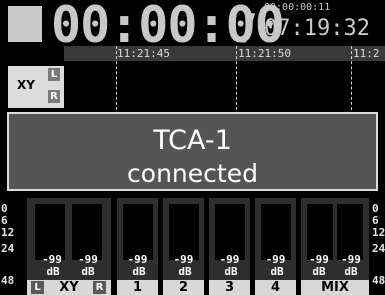 The height and width of the screenshot is (295, 385). I want to click on ruler-spacer, so click(32, 53).